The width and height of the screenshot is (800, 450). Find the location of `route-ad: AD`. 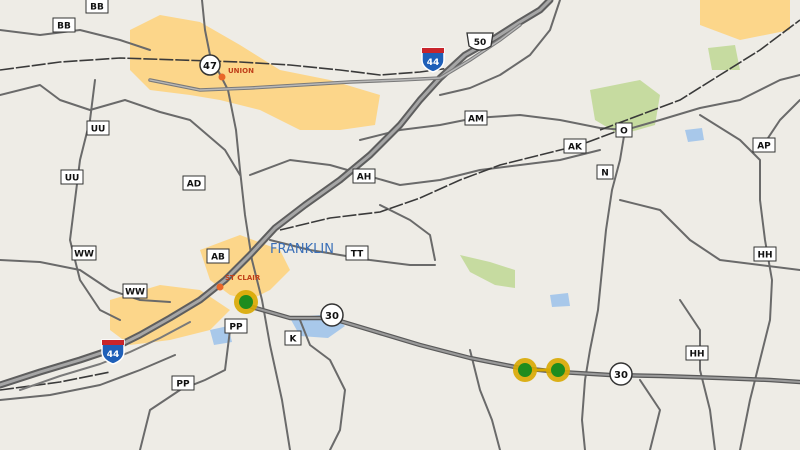

route-ad: AD is located at coordinates (194, 183).